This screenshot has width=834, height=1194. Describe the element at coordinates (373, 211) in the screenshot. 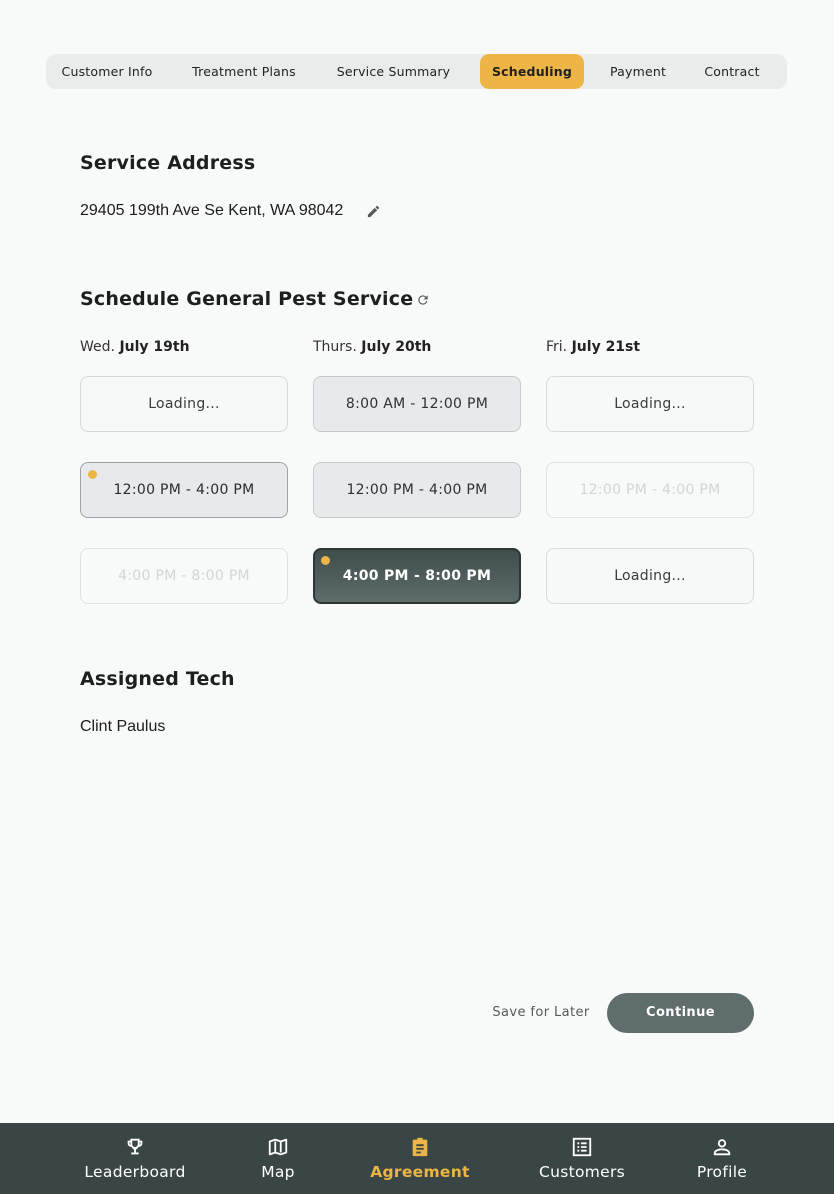

I see `pencil-icon` at that location.